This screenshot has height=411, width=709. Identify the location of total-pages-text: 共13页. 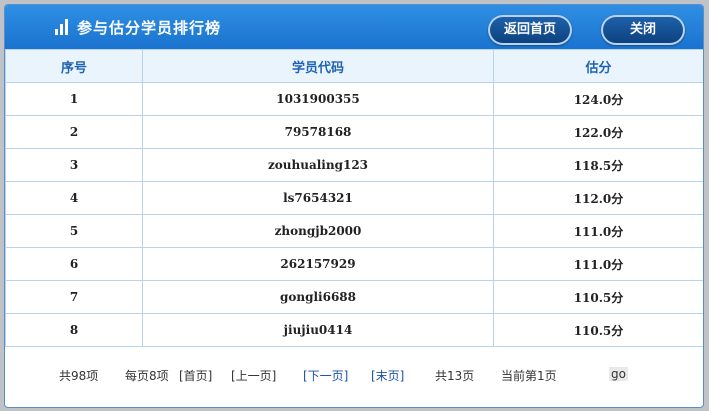
(455, 376).